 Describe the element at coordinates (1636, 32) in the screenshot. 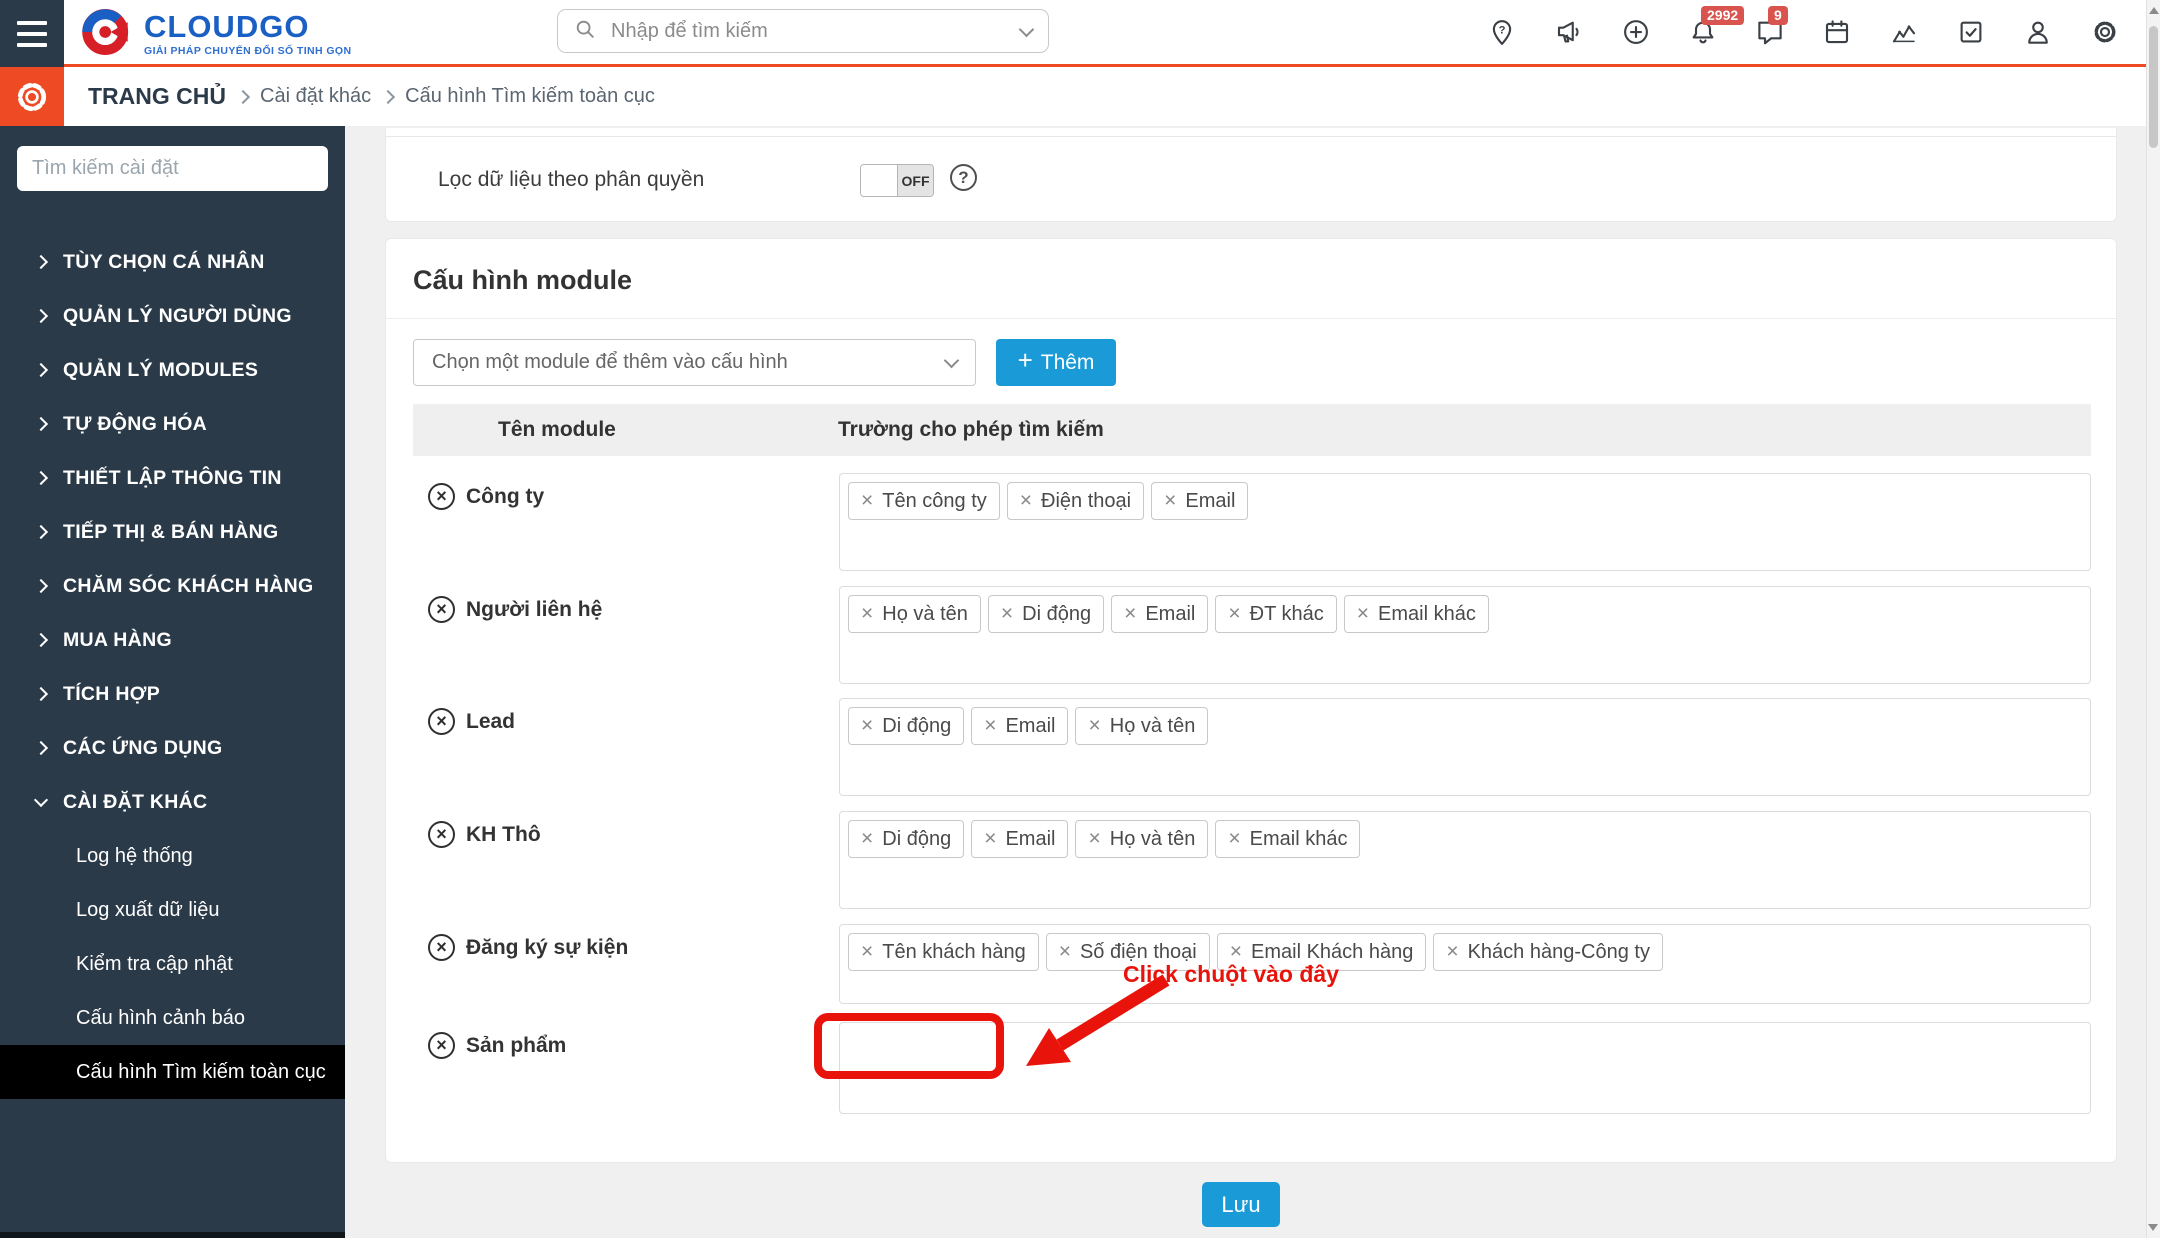

I see `quick-add-icon` at that location.